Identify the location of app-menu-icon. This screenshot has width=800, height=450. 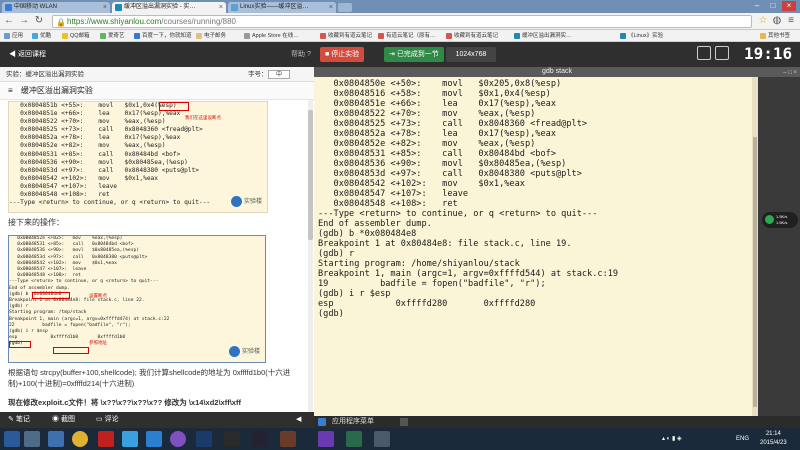
(322, 422).